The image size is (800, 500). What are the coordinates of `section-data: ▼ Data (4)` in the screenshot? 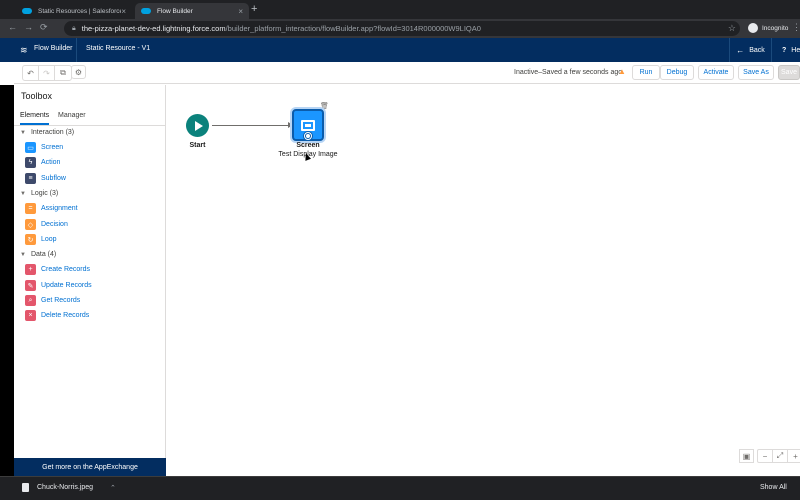 It's located at (38, 254).